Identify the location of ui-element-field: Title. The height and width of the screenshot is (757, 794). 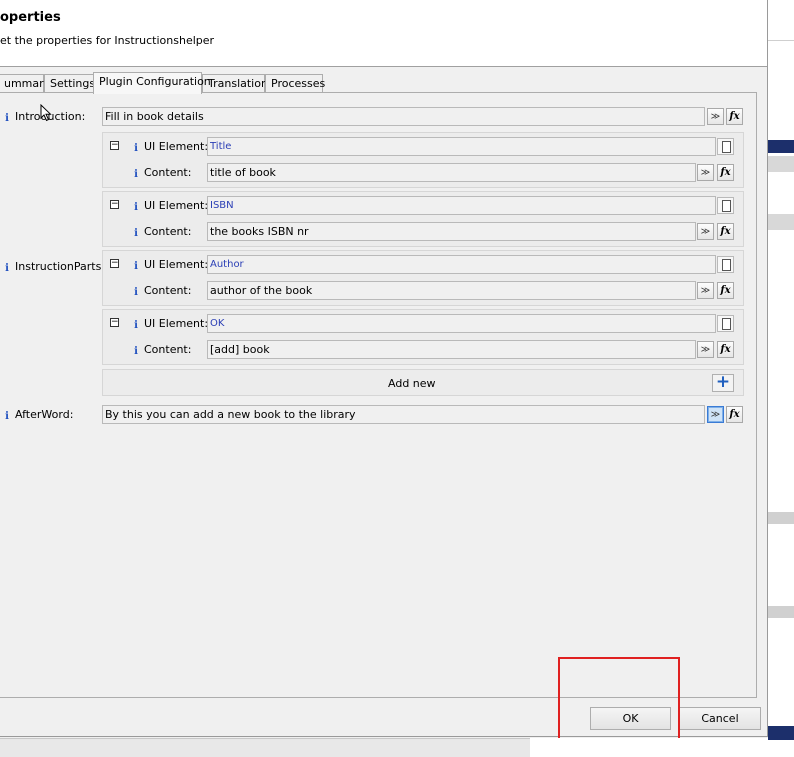
(461, 146).